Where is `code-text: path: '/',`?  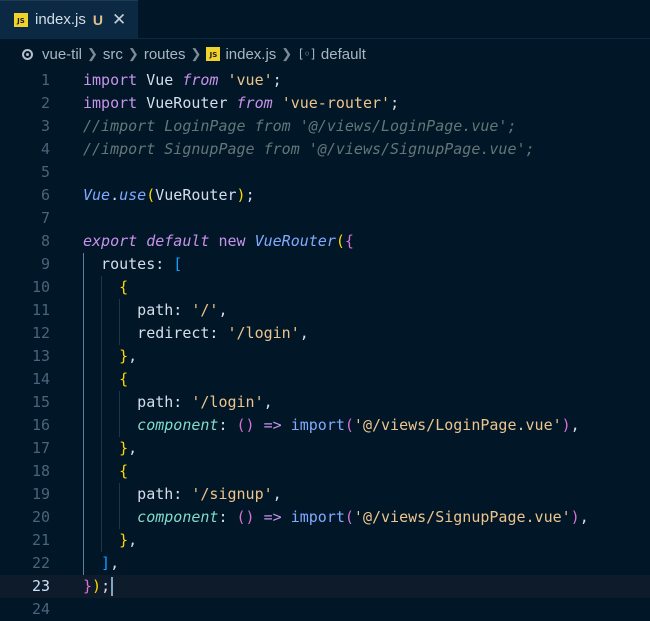
code-text: path: '/', is located at coordinates (182, 310).